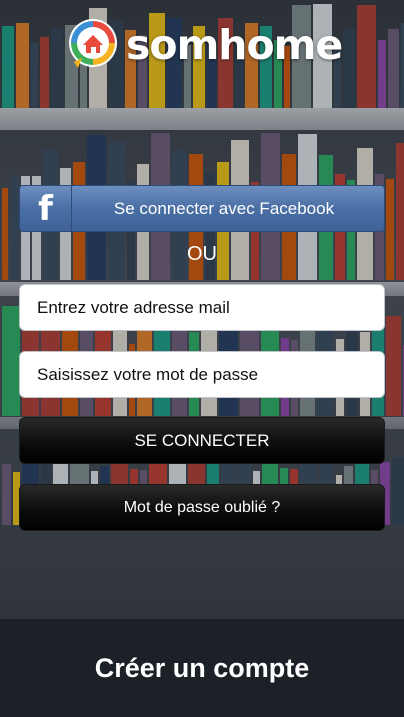 The image size is (404, 717). What do you see at coordinates (93, 45) in the screenshot?
I see `house-bubble-icon` at bounding box center [93, 45].